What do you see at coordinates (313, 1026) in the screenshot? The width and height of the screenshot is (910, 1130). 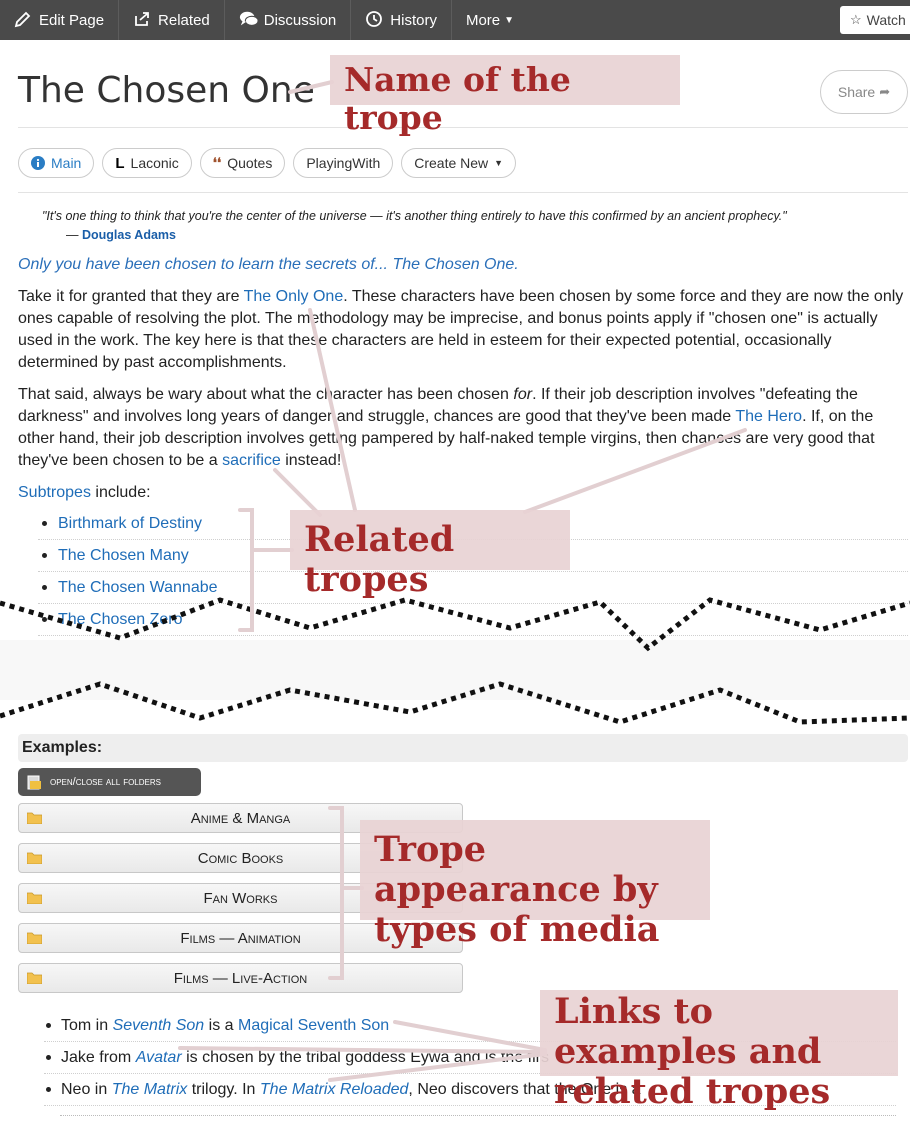 I see `link-trope: Magical Seventh Son` at bounding box center [313, 1026].